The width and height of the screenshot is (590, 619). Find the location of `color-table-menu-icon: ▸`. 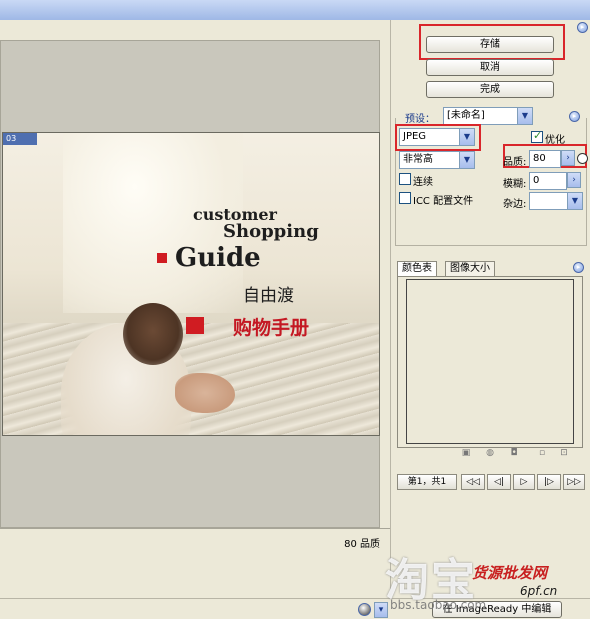

color-table-menu-icon: ▸ is located at coordinates (578, 267).